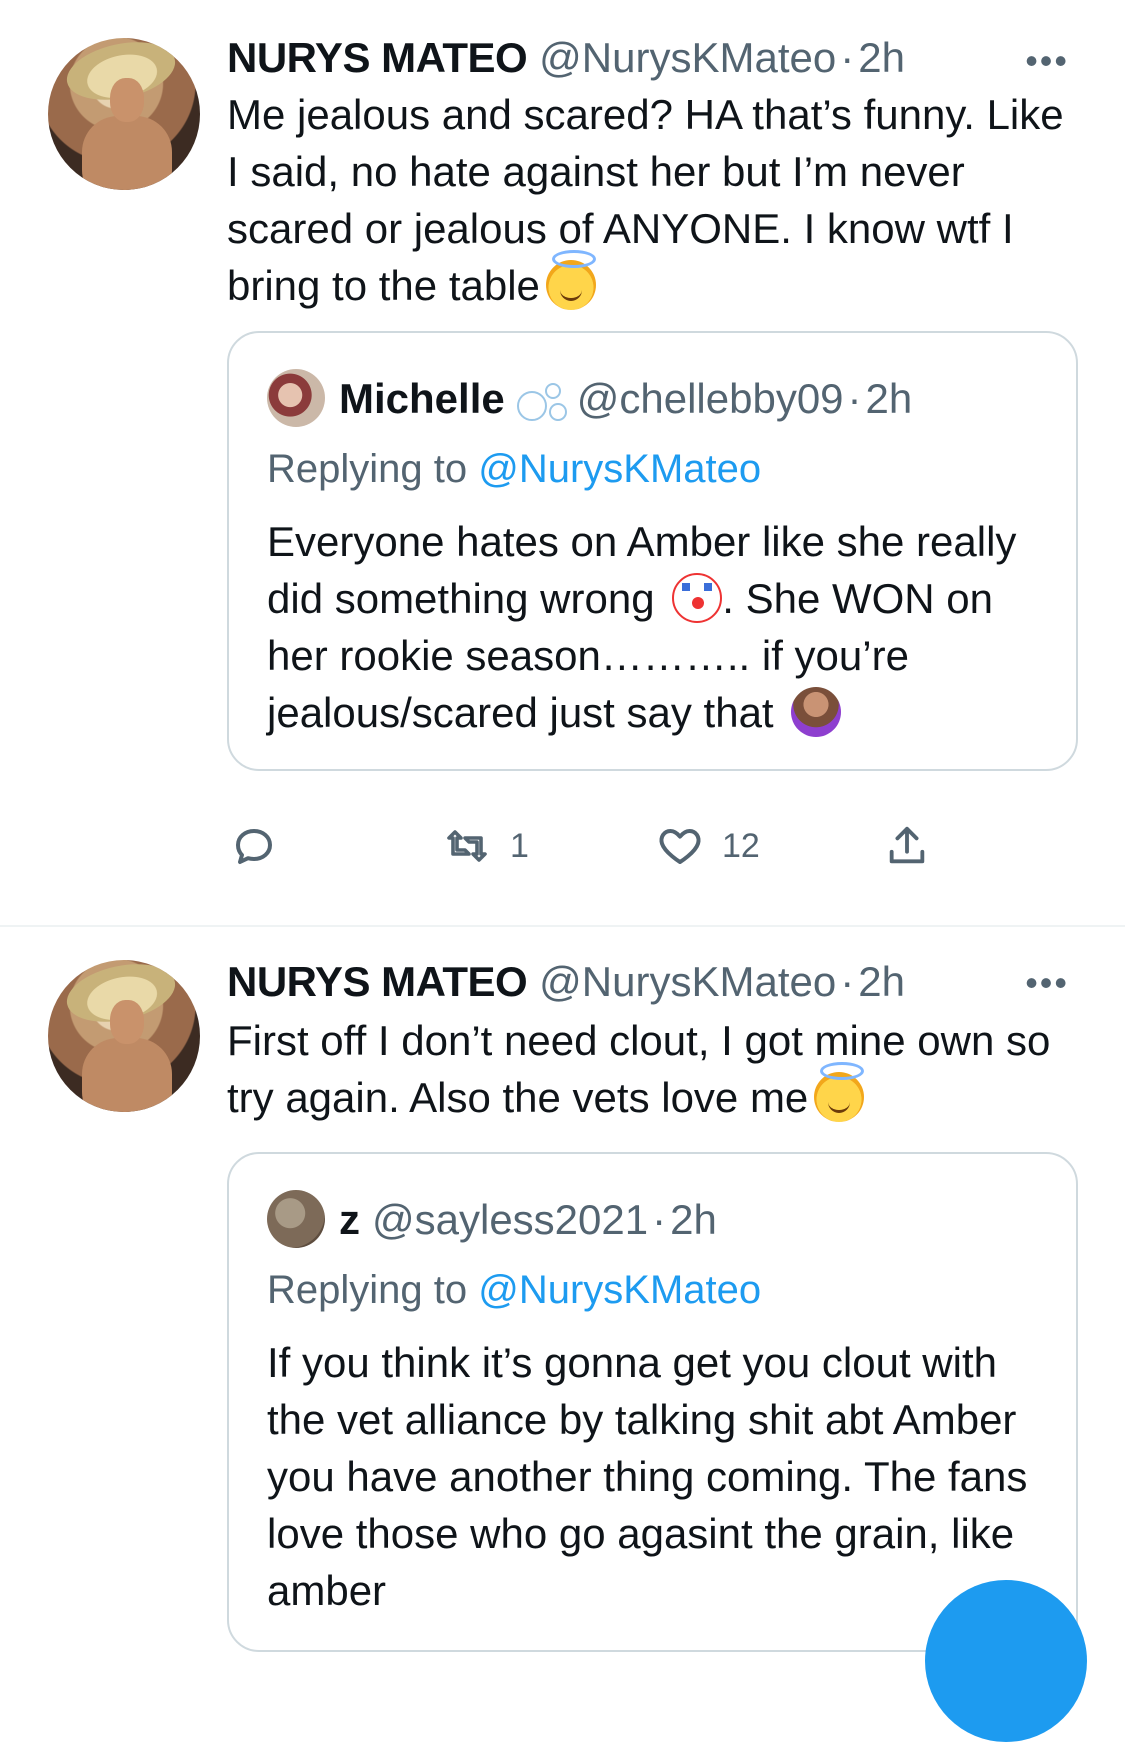 This screenshot has width=1125, height=1742. I want to click on compose-button, so click(1006, 1661).